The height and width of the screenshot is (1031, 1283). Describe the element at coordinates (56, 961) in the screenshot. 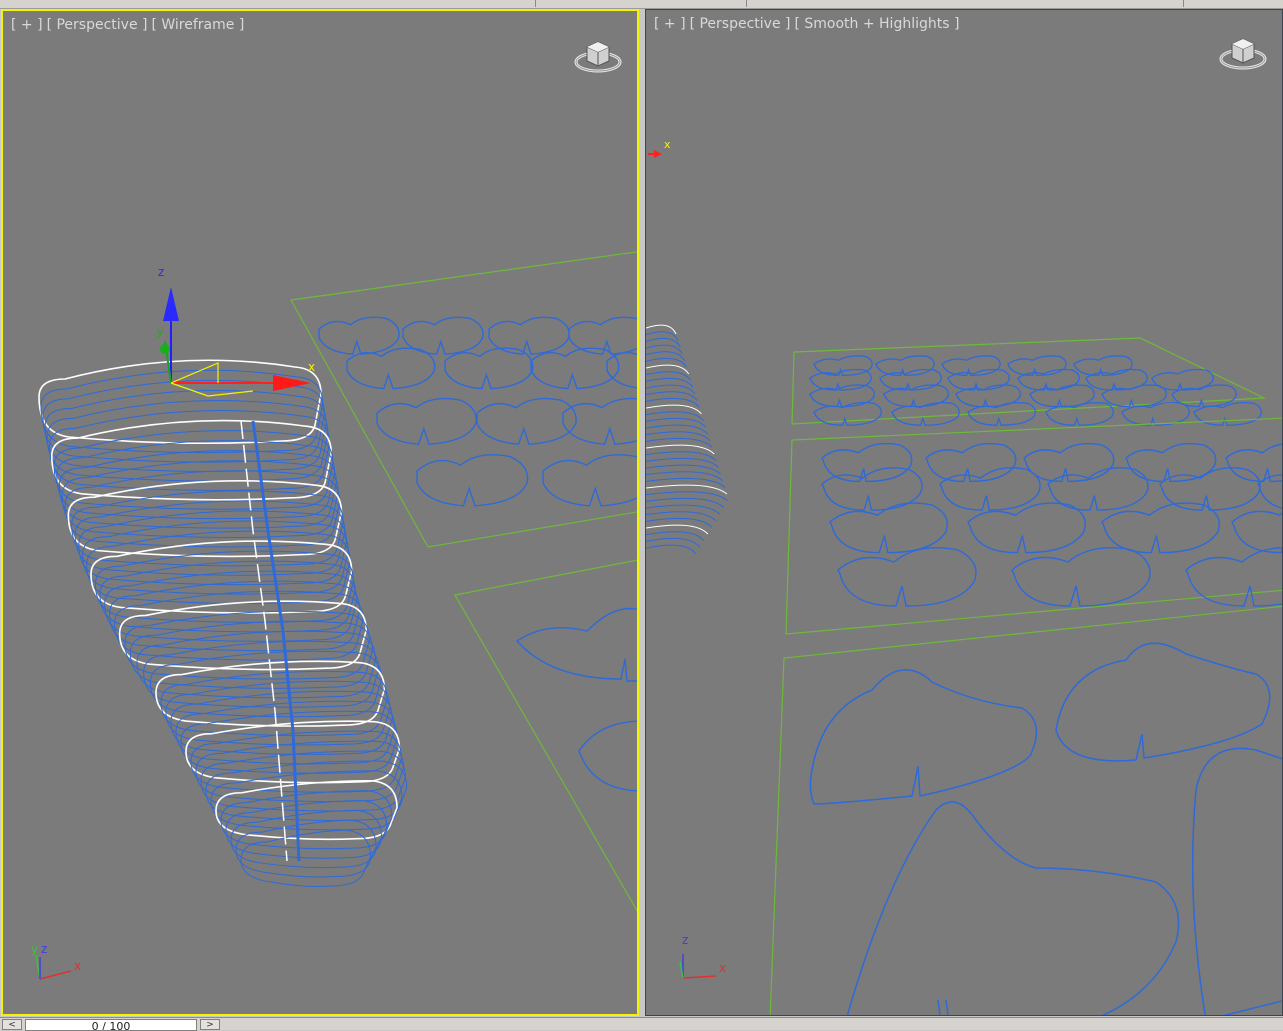

I see `axis-tripod-icon: y z x` at that location.